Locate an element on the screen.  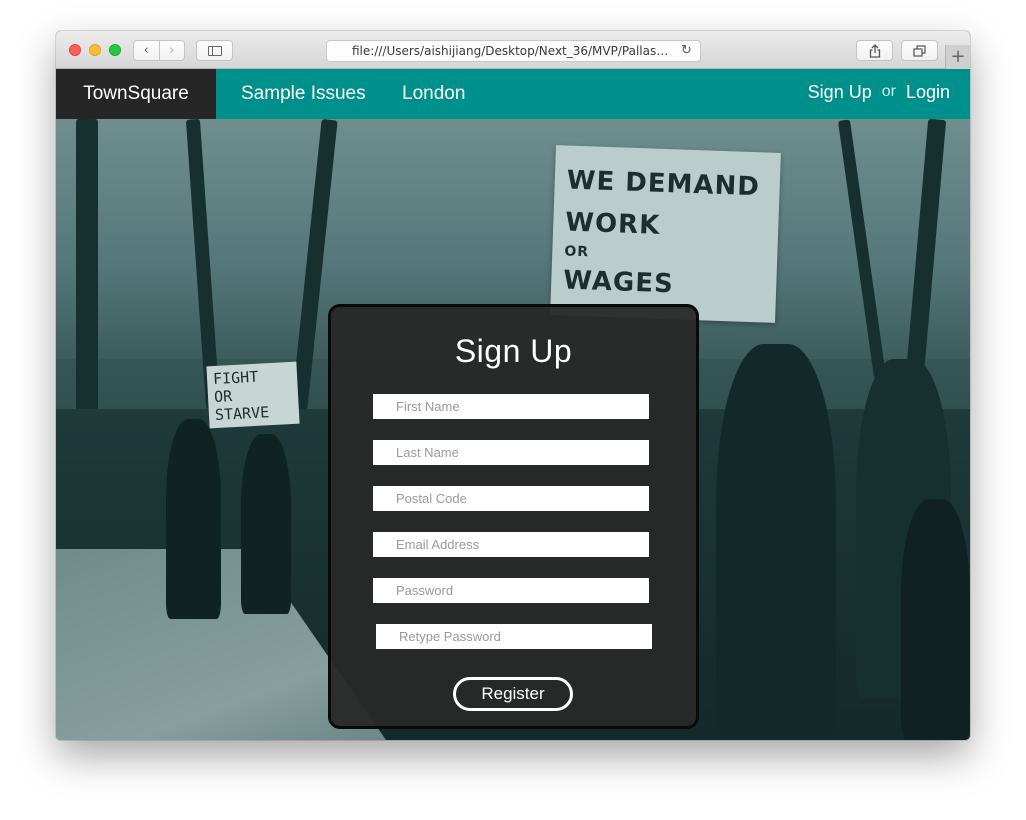
banner-line: WAGES is located at coordinates (618, 282).